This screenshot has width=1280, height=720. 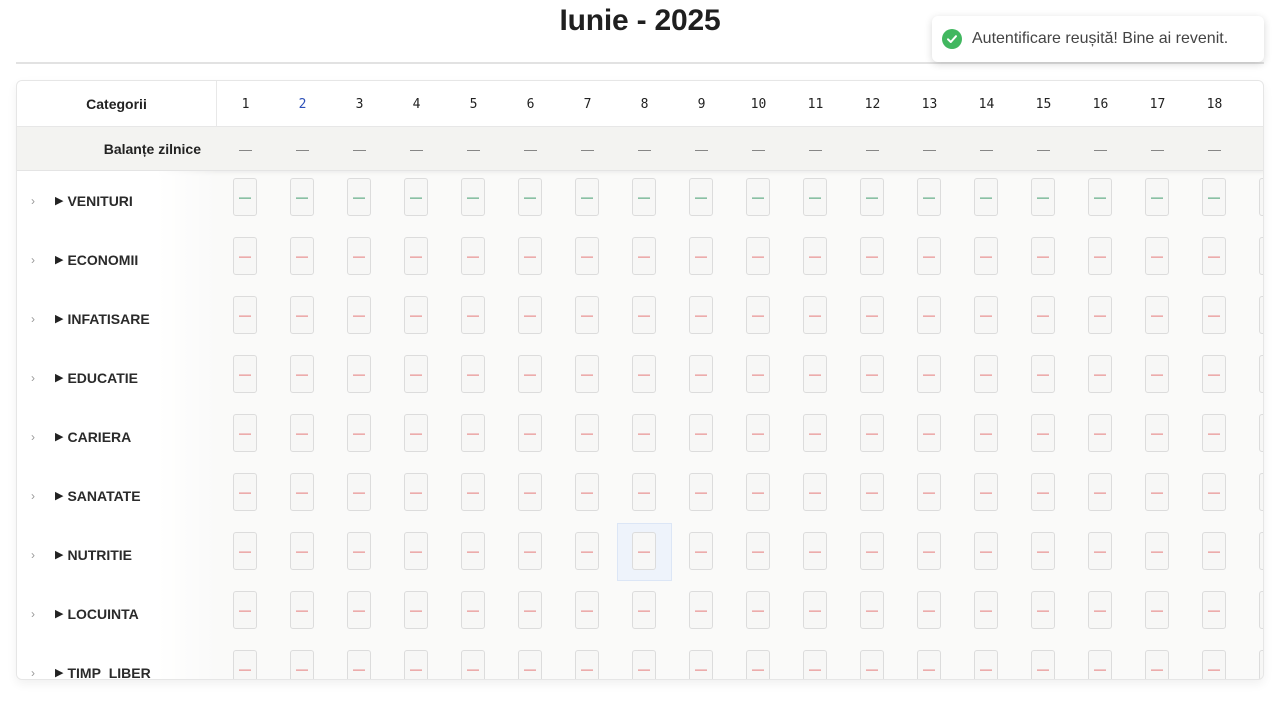 I want to click on day-header-12: 12, so click(x=872, y=104).